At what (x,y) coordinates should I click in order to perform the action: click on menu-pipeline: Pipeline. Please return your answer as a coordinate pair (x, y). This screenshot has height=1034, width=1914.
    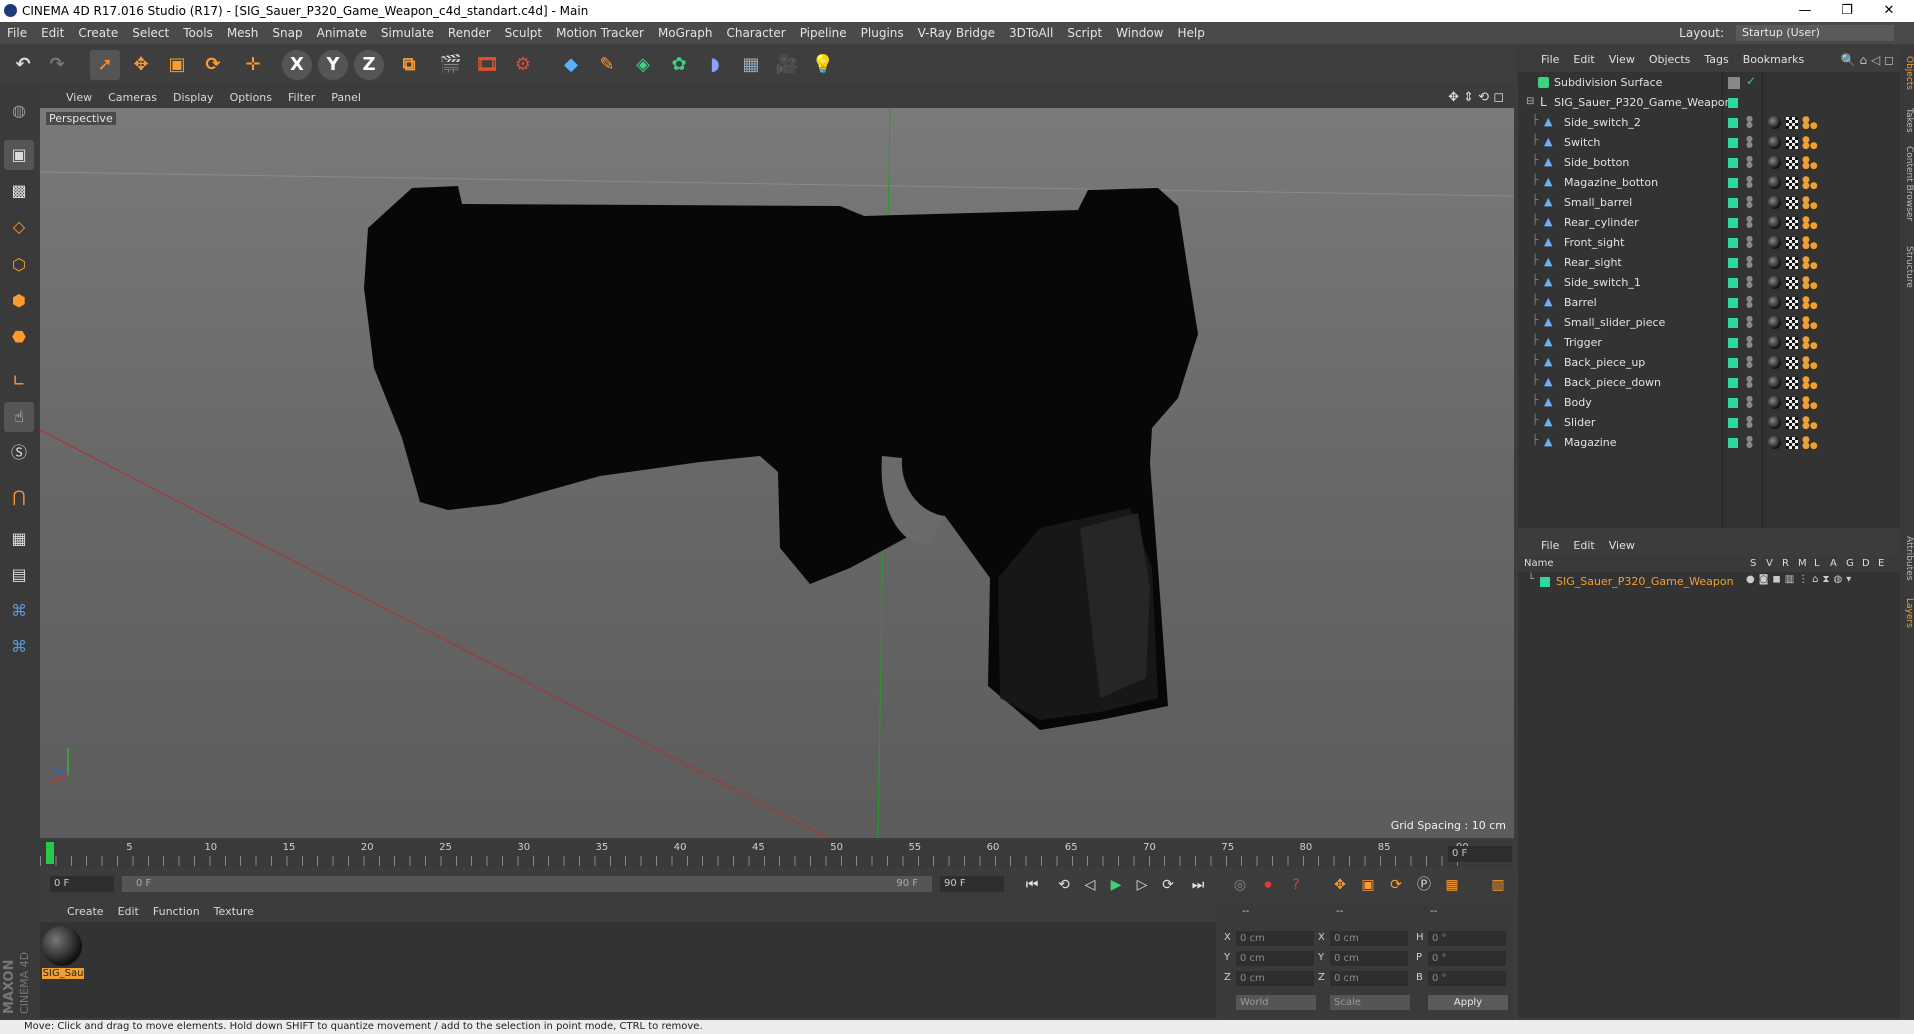
    Looking at the image, I should click on (823, 33).